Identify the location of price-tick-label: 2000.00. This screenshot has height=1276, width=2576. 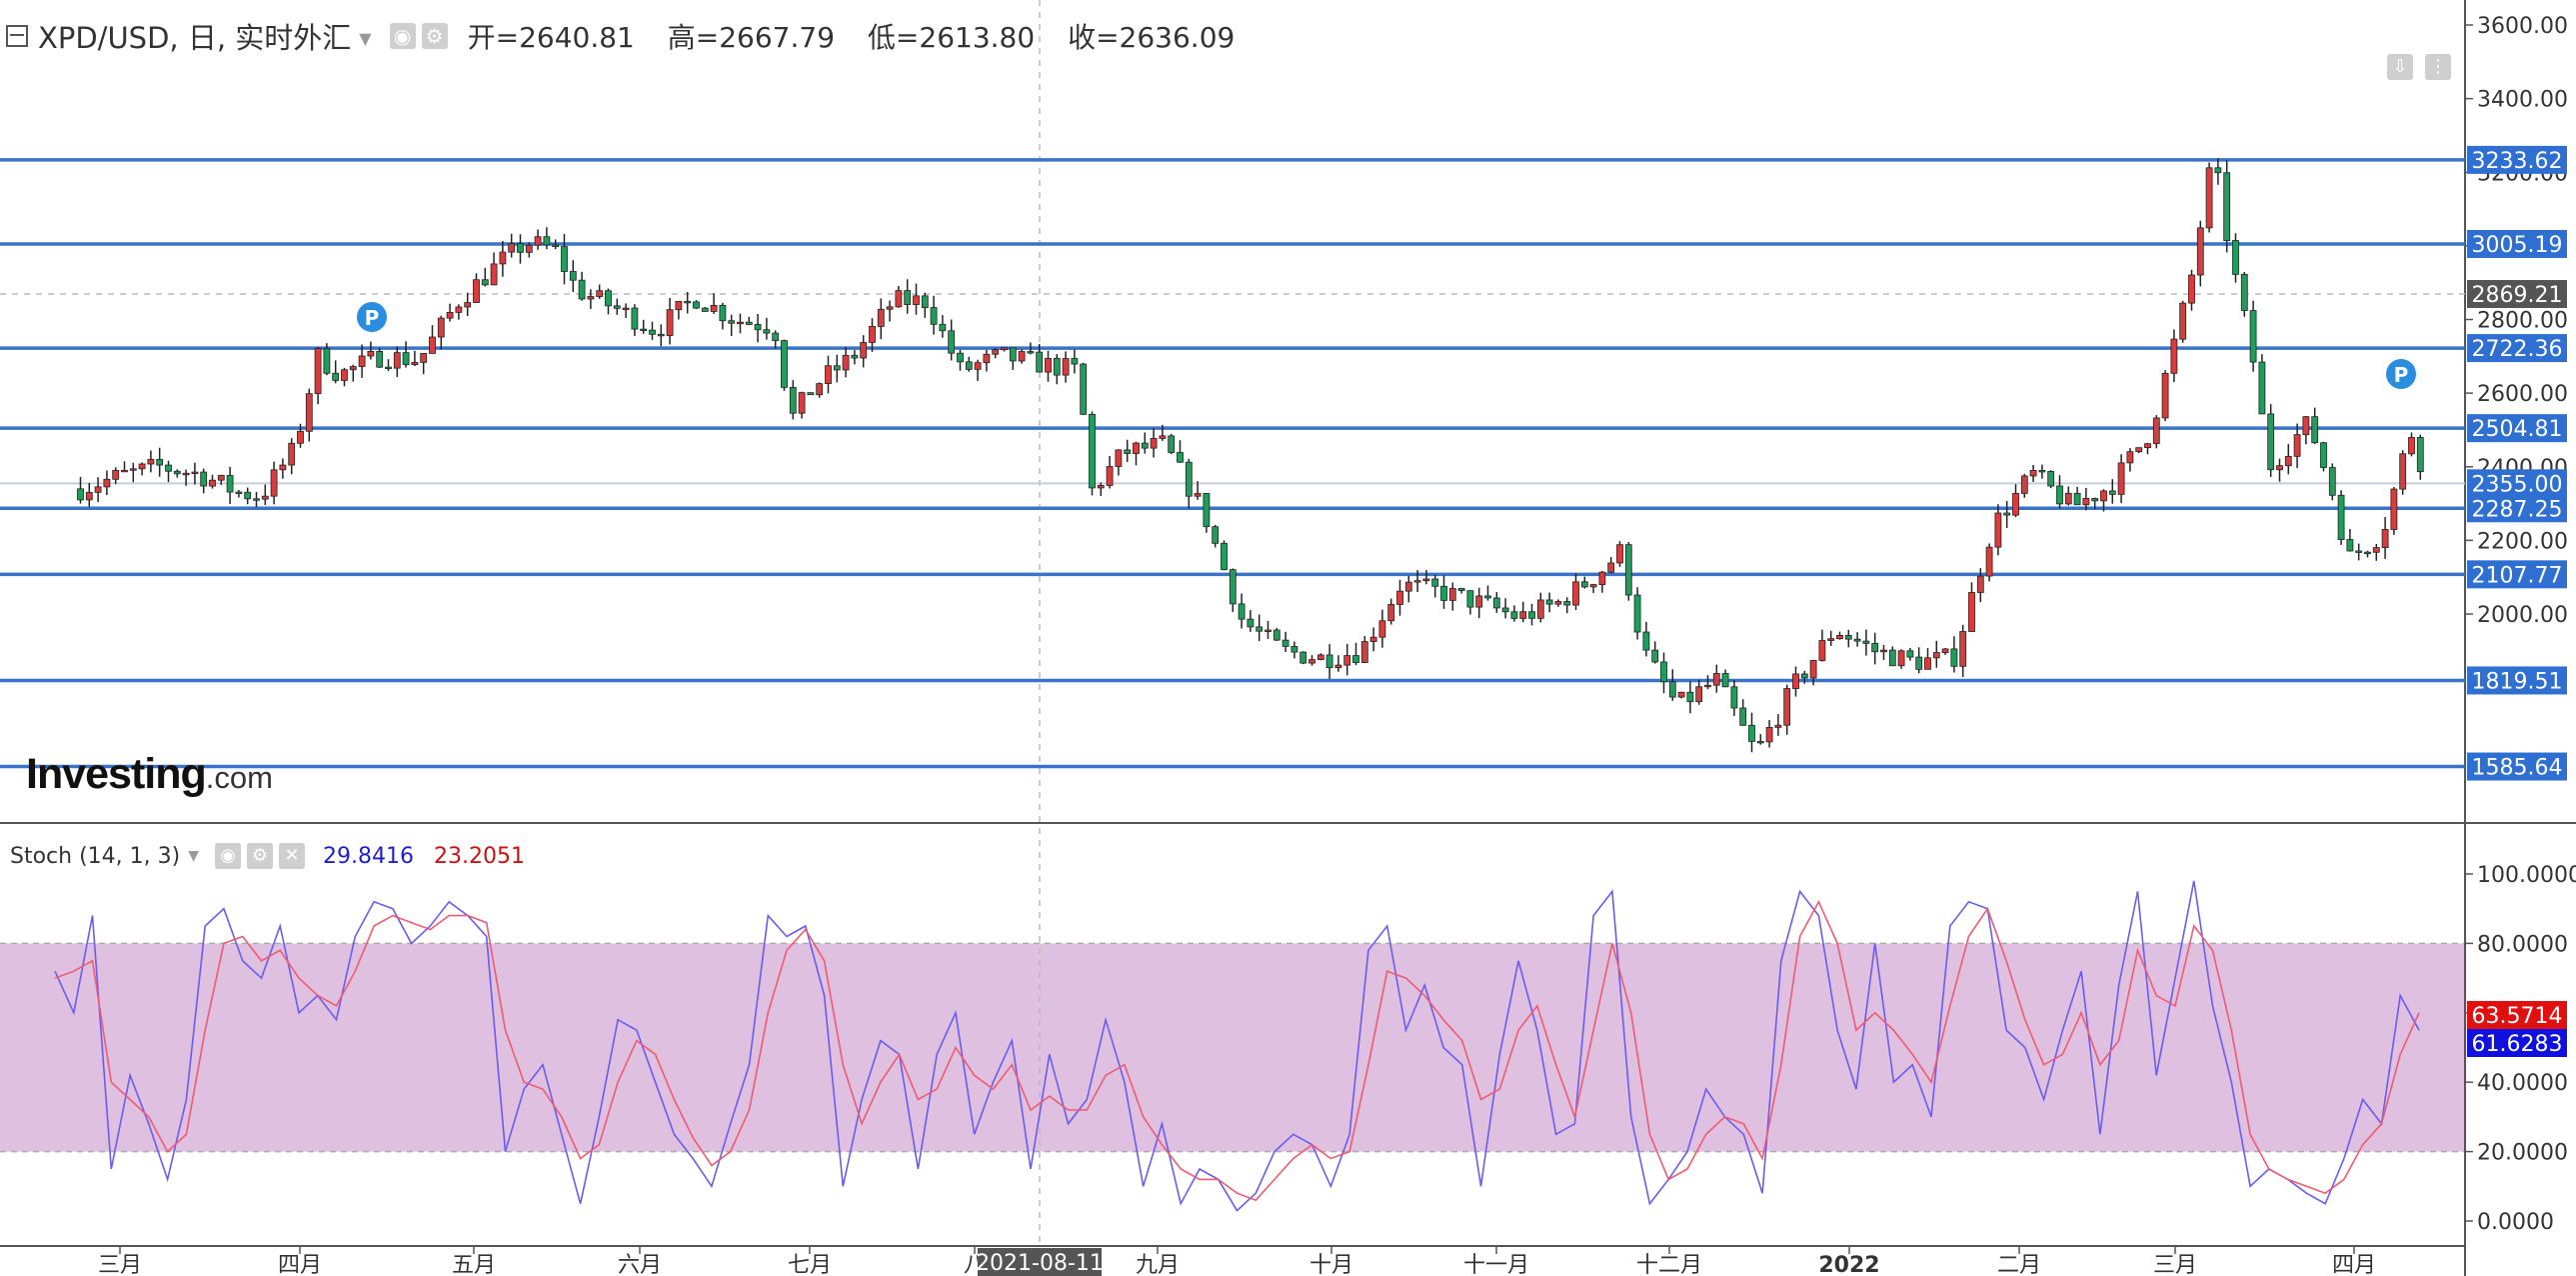
(2522, 615).